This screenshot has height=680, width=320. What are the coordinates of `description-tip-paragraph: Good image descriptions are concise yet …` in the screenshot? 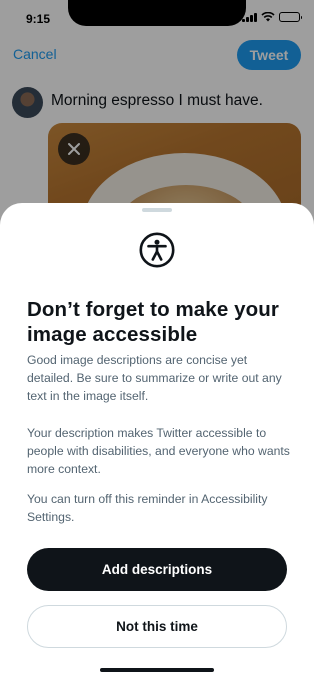 It's located at (154, 378).